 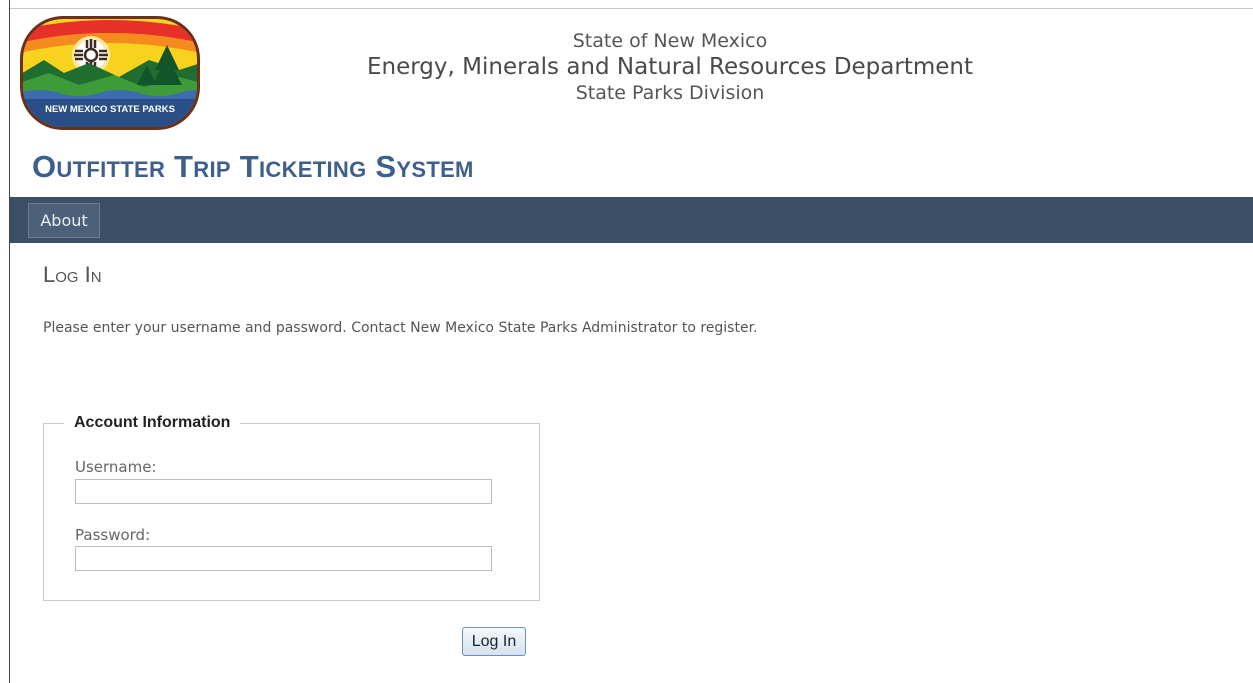 What do you see at coordinates (110, 73) in the screenshot?
I see `state-parks-logo: NEW MEXICO STATE PARKS` at bounding box center [110, 73].